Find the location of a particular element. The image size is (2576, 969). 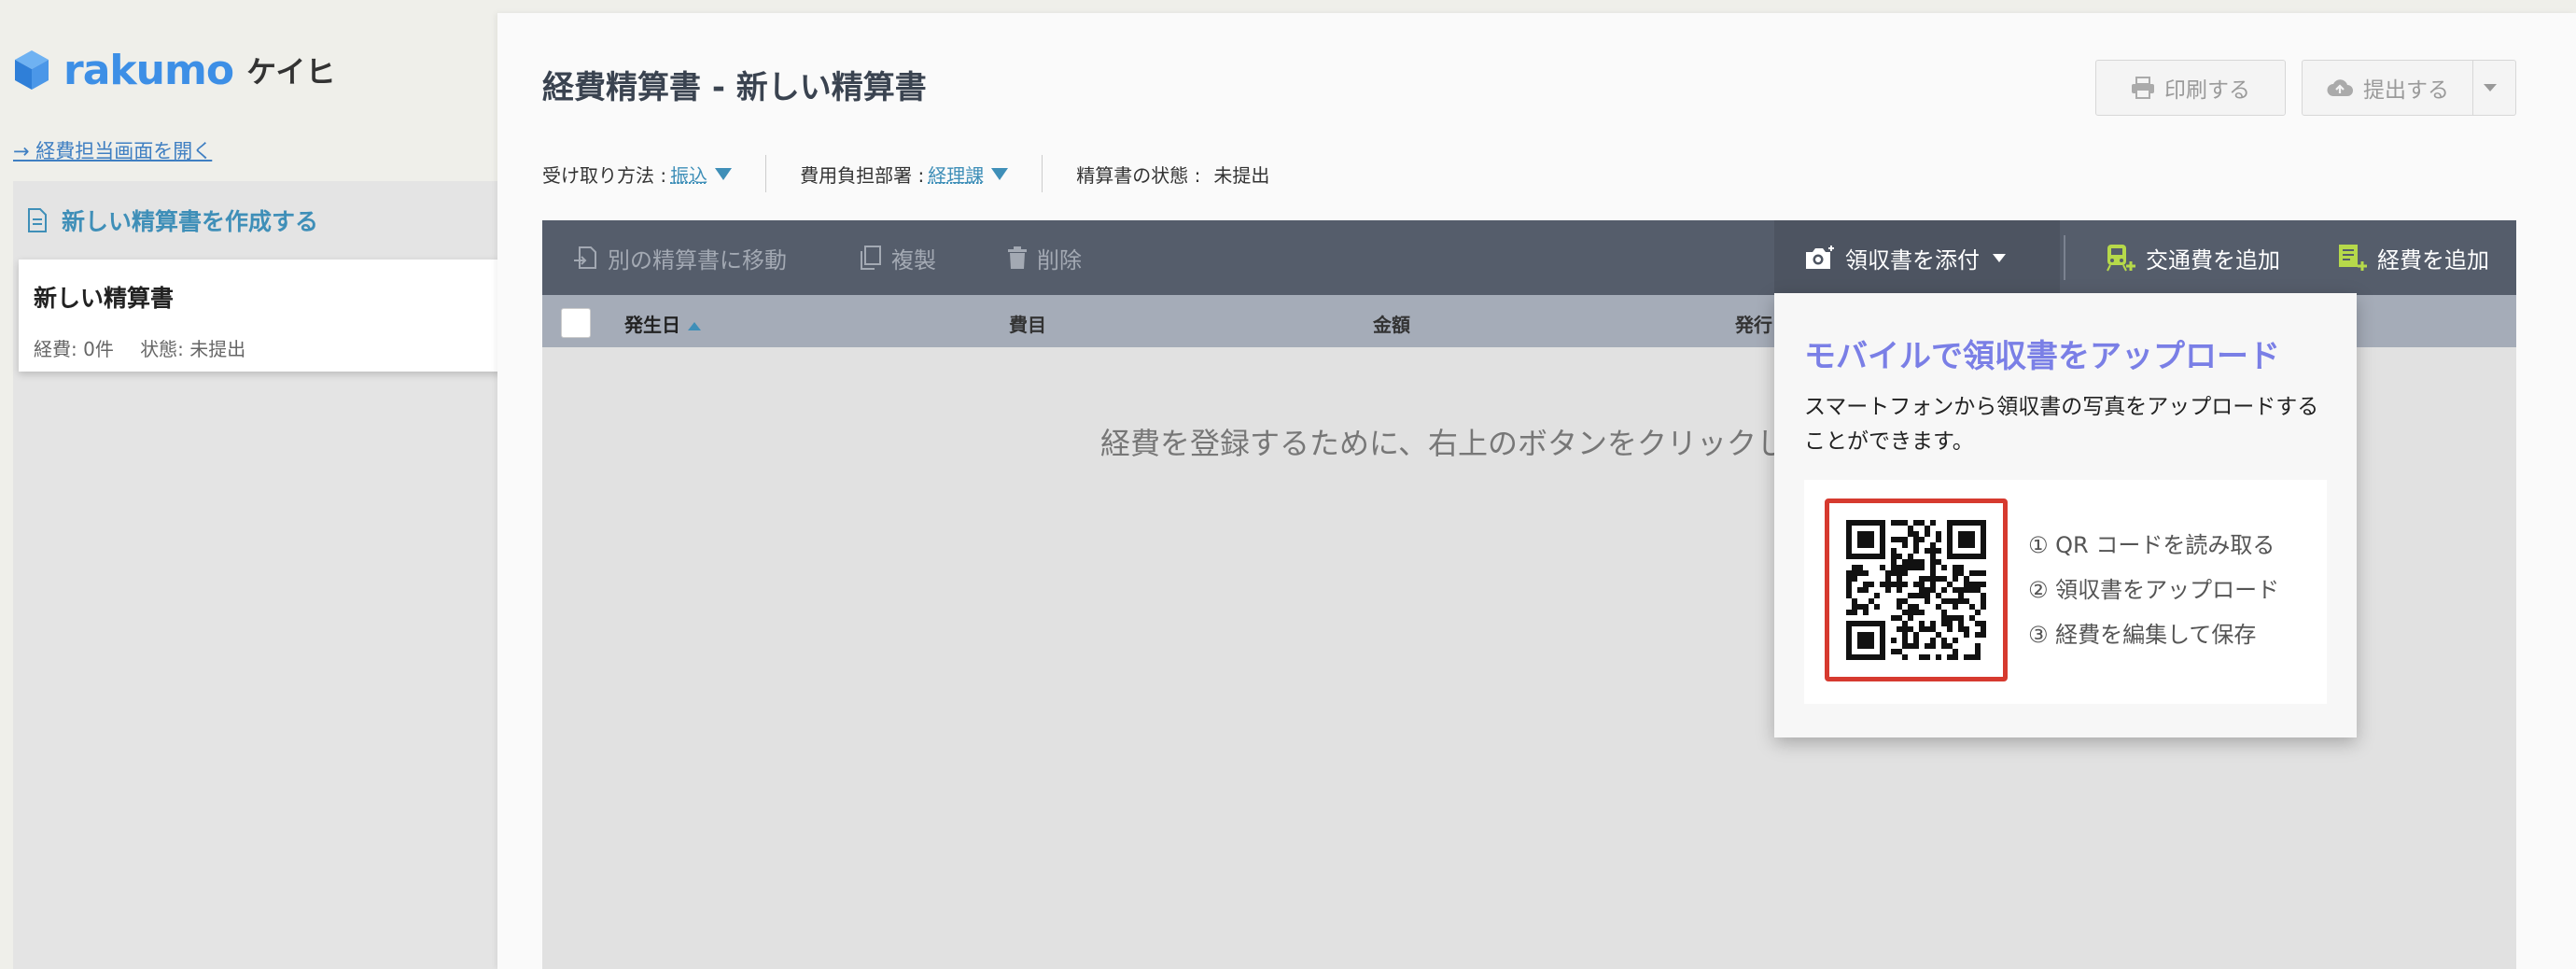

trash-icon is located at coordinates (1017, 257).